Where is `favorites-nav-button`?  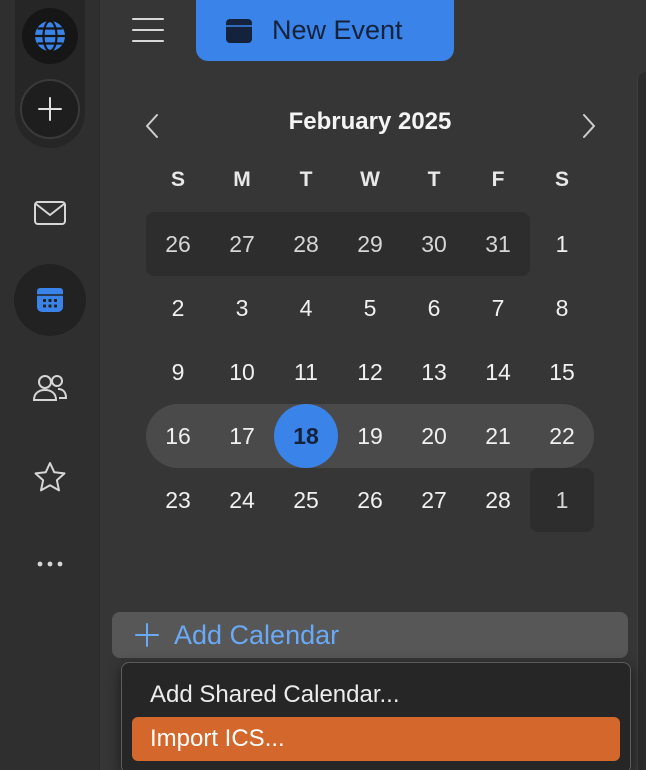 favorites-nav-button is located at coordinates (50, 477).